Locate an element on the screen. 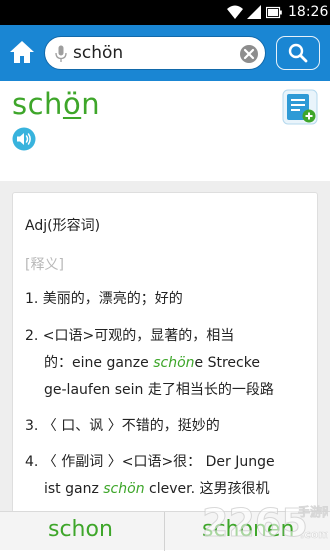  example-text: e Strecke is located at coordinates (227, 363).